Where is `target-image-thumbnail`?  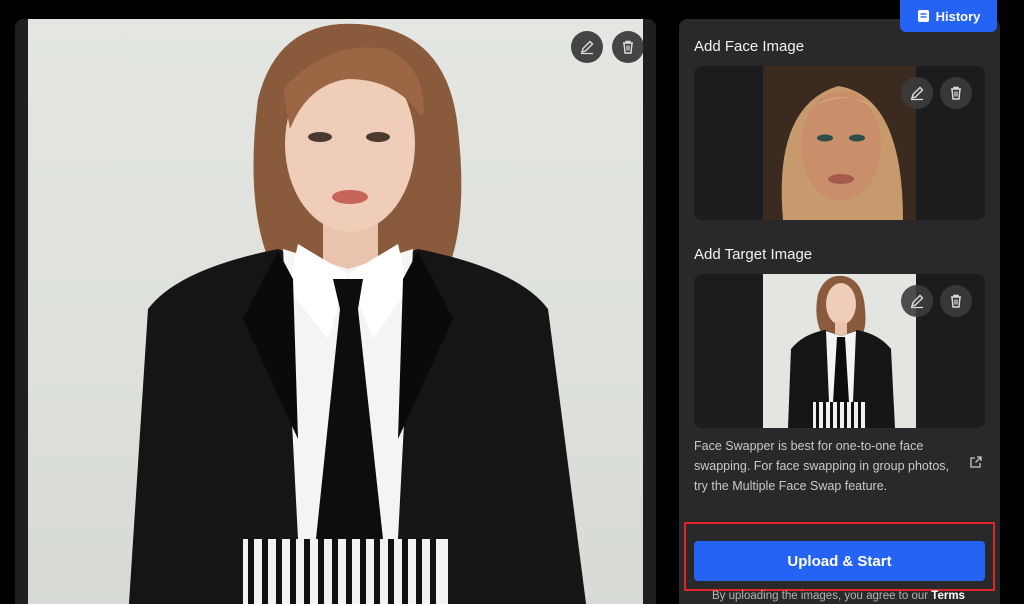
target-image-thumbnail is located at coordinates (839, 351).